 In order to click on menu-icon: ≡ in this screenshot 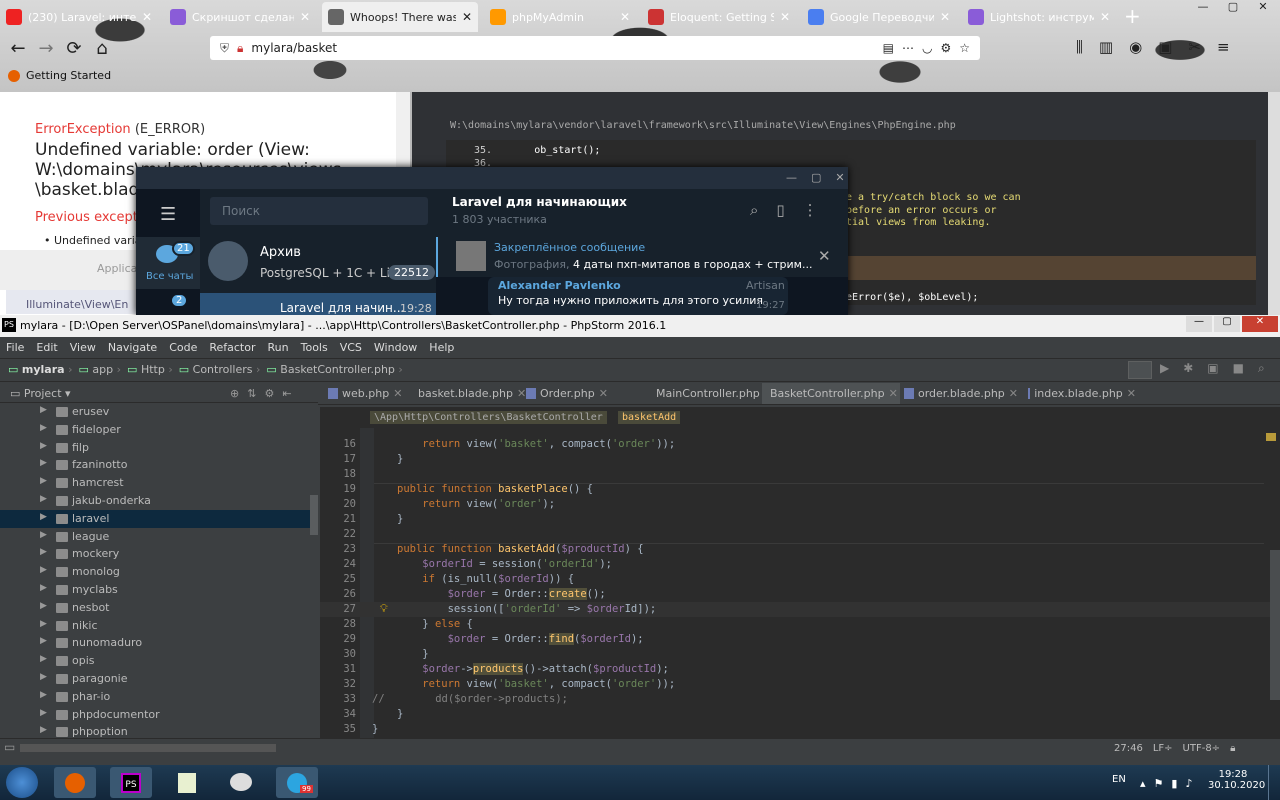, I will do `click(1223, 47)`.